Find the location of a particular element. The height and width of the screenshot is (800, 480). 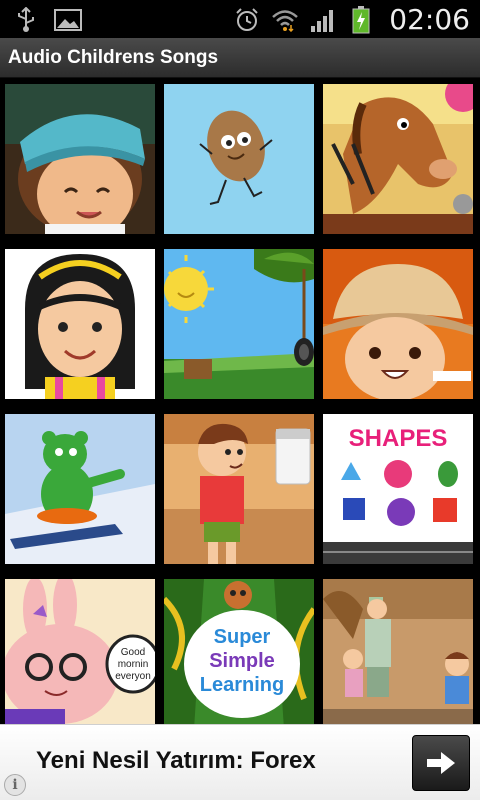

ad-info-icon: i is located at coordinates (15, 785).